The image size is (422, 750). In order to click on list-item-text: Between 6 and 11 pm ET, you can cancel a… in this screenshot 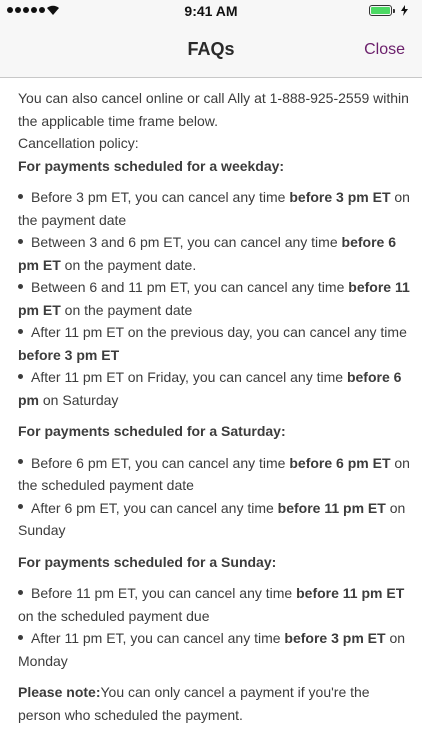, I will do `click(190, 287)`.